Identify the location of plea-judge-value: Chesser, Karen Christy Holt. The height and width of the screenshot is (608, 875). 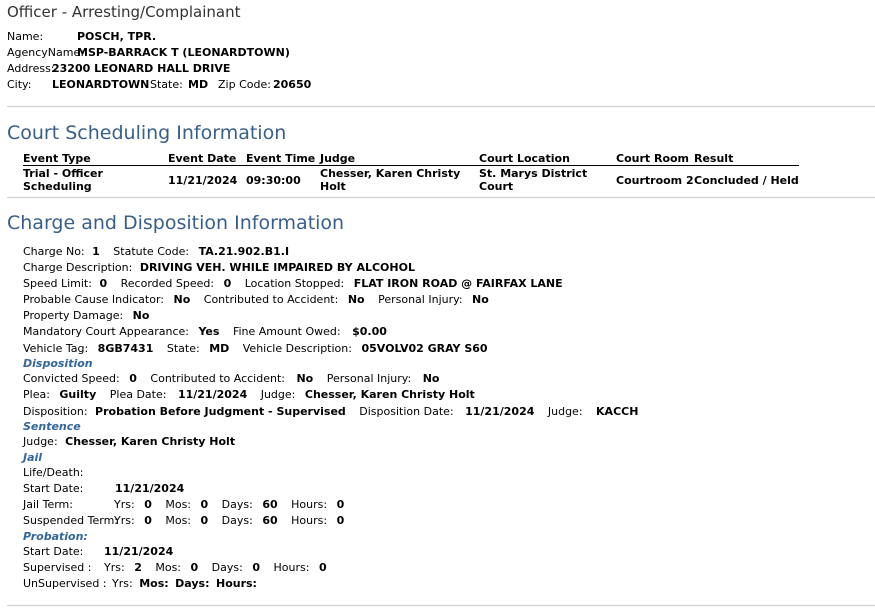
(389, 394).